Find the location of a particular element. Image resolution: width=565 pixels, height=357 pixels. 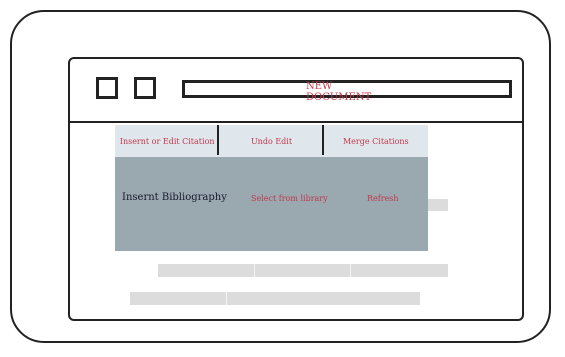

merge-citations-item: Merge Citations is located at coordinates (376, 141).